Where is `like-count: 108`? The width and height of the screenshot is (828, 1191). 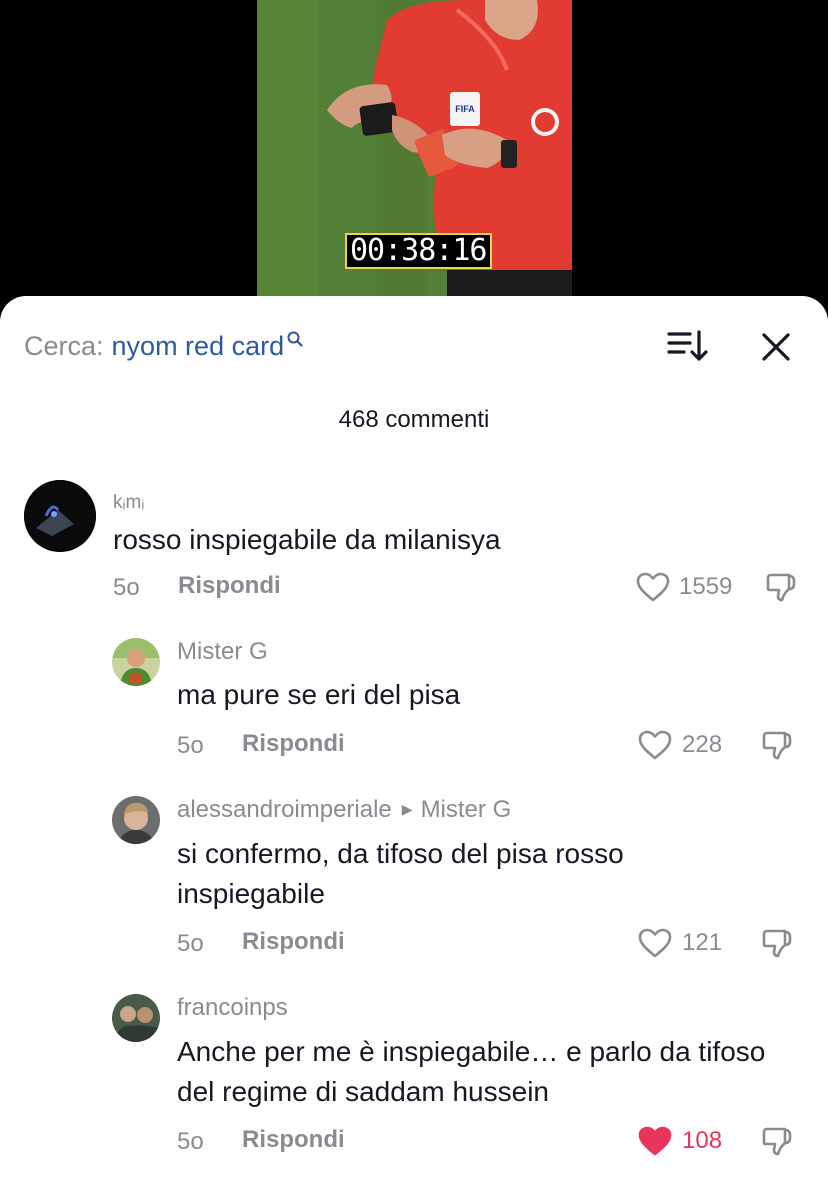
like-count: 108 is located at coordinates (702, 1140).